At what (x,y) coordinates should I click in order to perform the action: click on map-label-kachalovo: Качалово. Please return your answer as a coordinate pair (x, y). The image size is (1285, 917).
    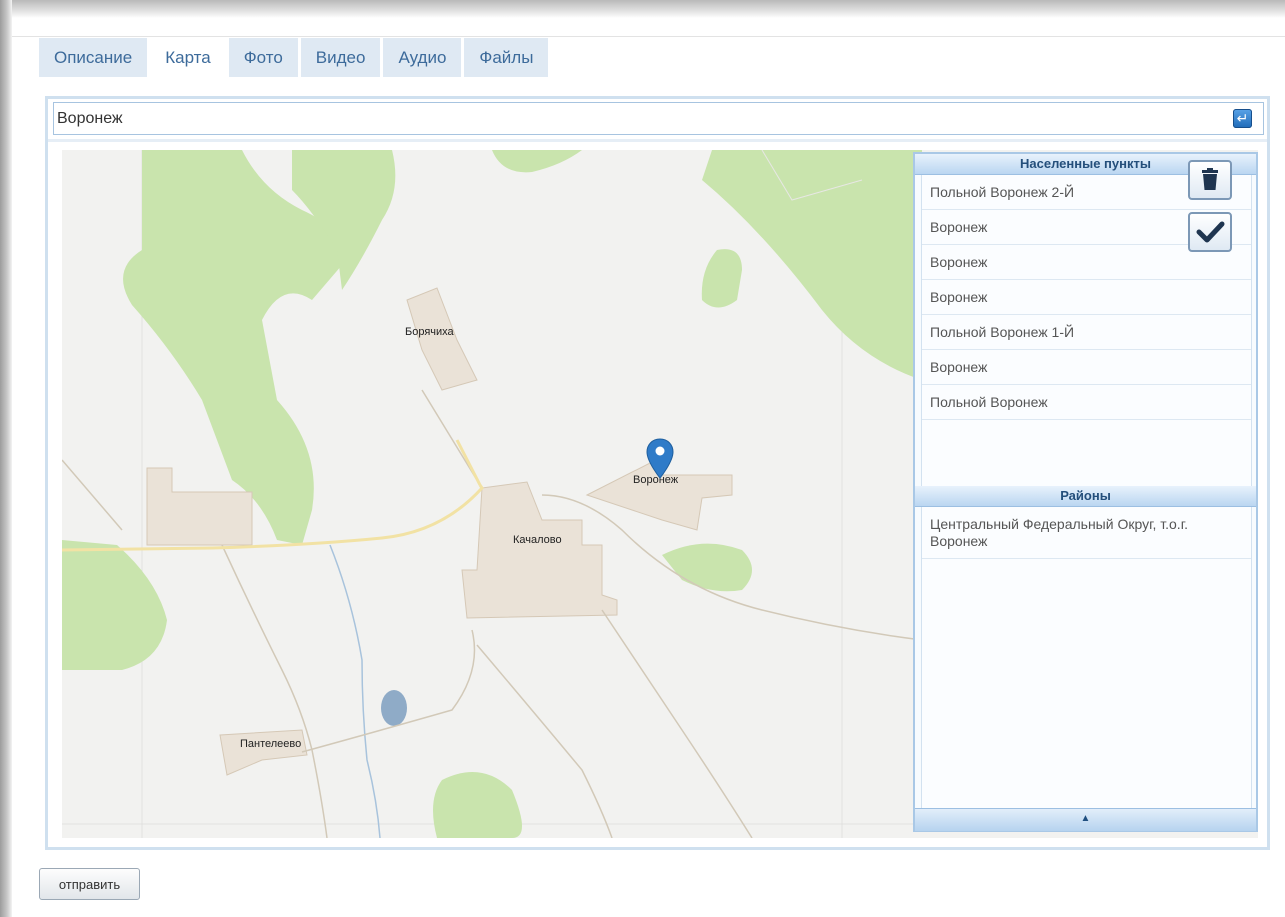
    Looking at the image, I should click on (537, 540).